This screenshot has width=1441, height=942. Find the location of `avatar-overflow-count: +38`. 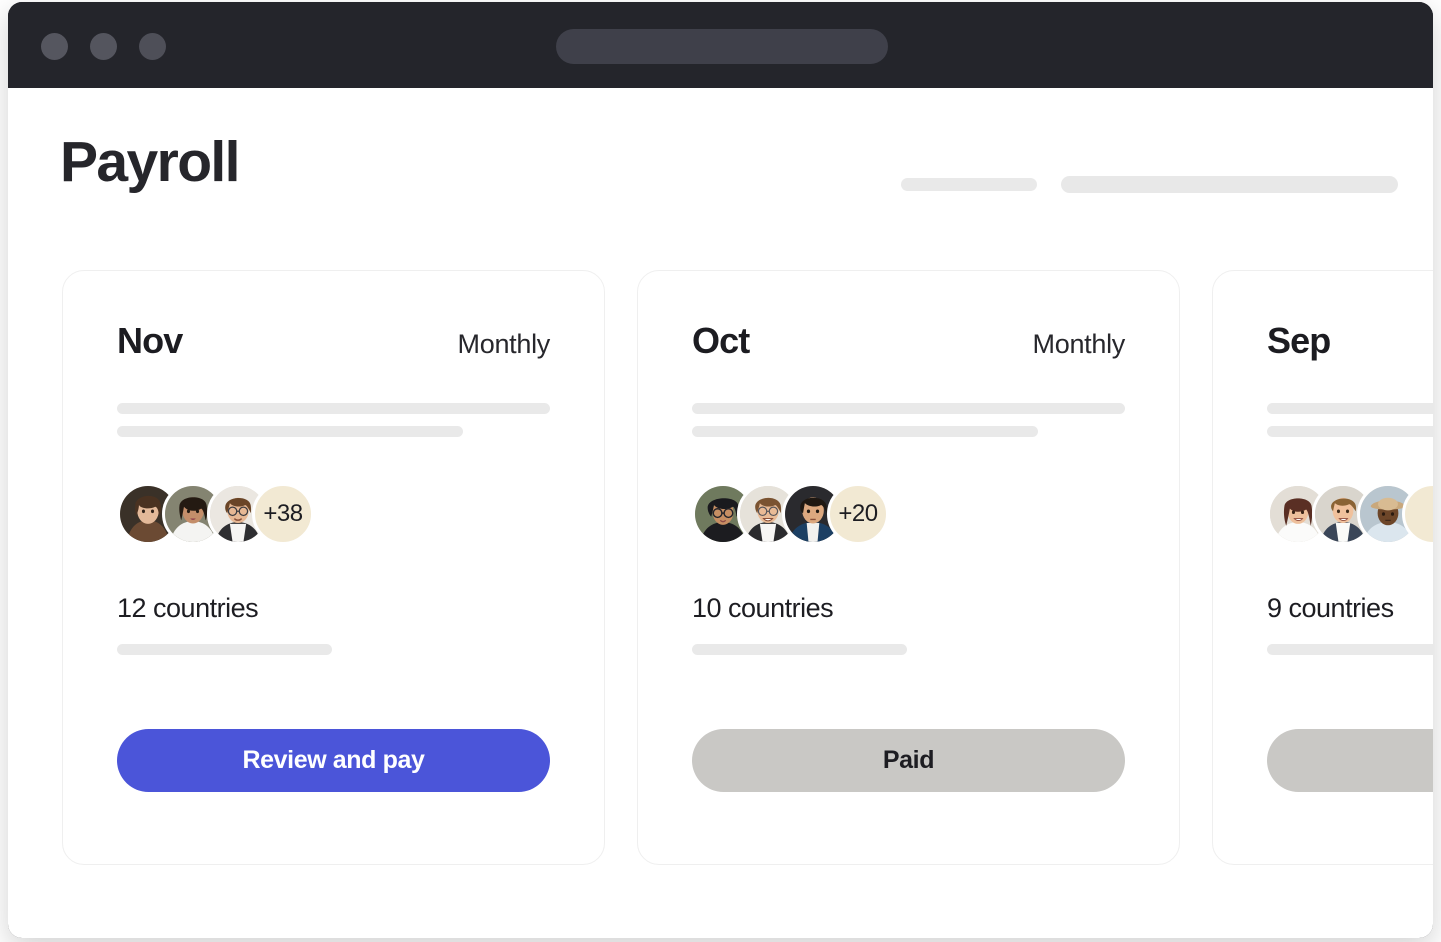

avatar-overflow-count: +38 is located at coordinates (283, 514).